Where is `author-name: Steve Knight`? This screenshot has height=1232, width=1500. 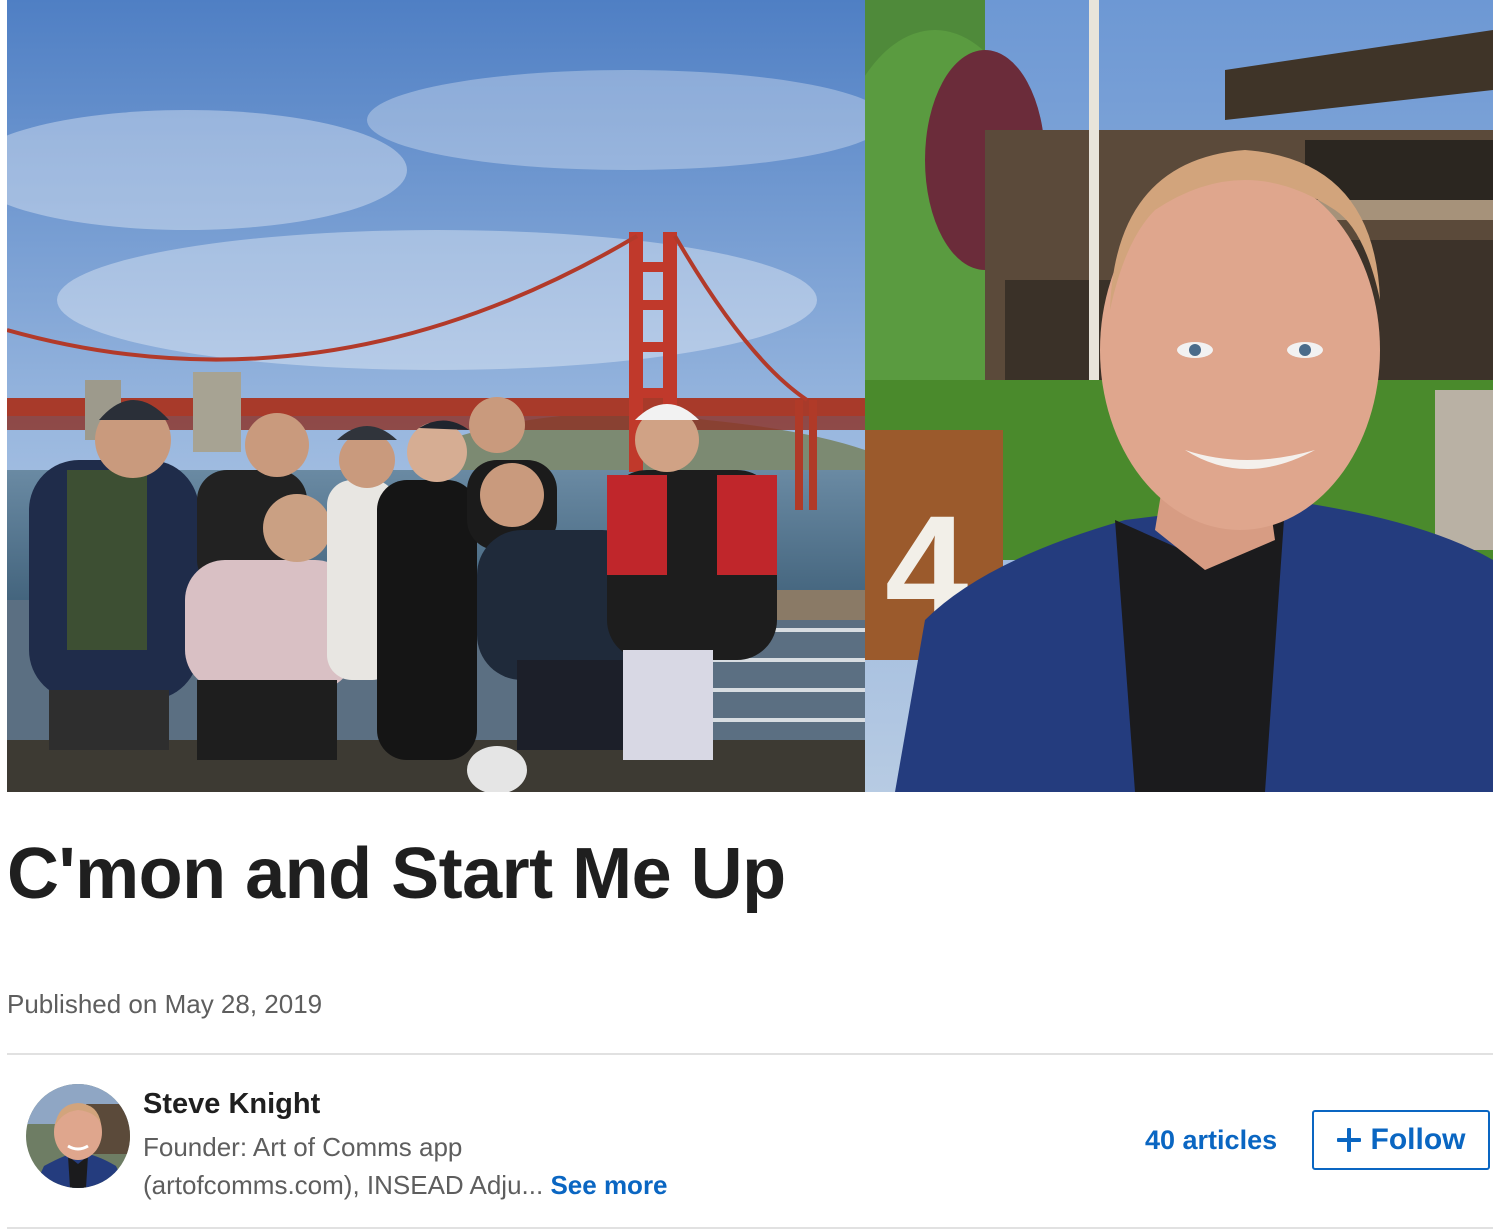
author-name: Steve Knight is located at coordinates (231, 1104).